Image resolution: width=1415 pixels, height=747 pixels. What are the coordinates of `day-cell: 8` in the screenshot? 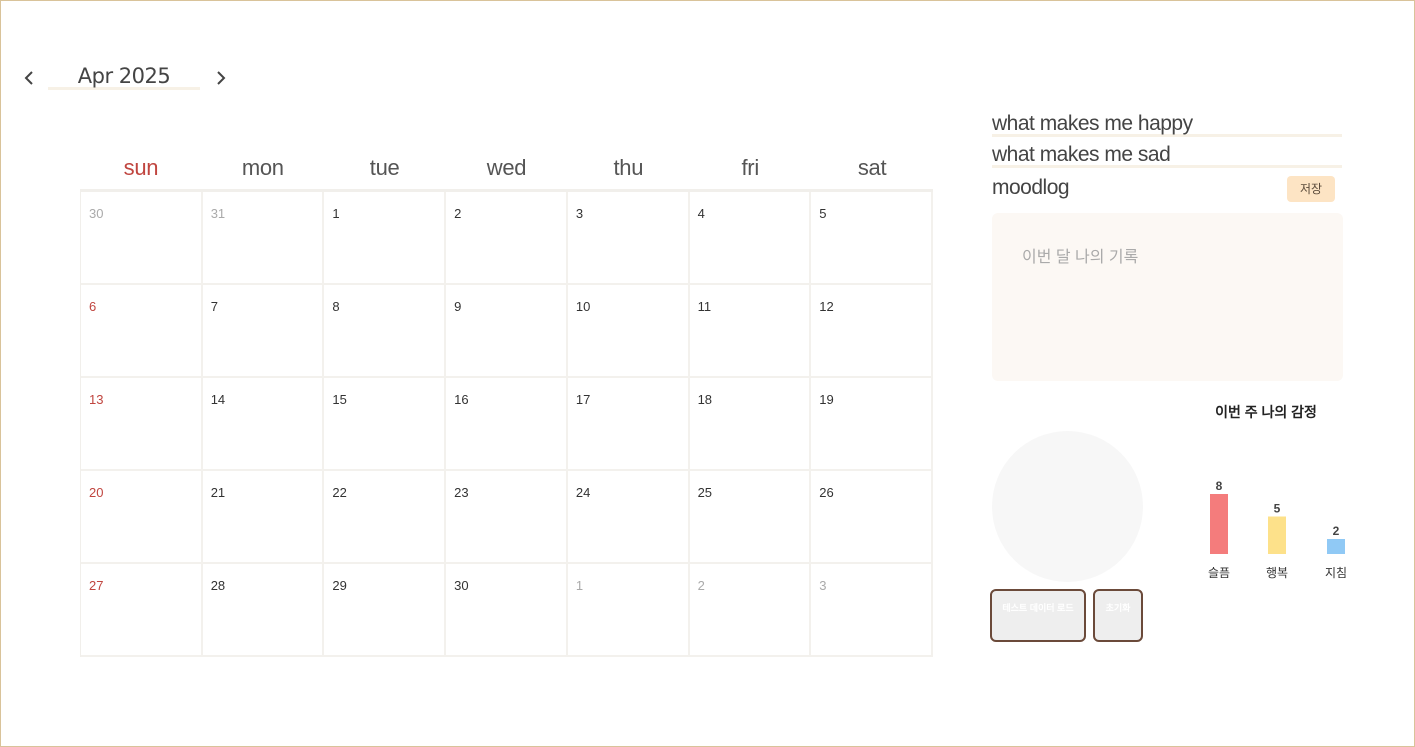 It's located at (385, 331).